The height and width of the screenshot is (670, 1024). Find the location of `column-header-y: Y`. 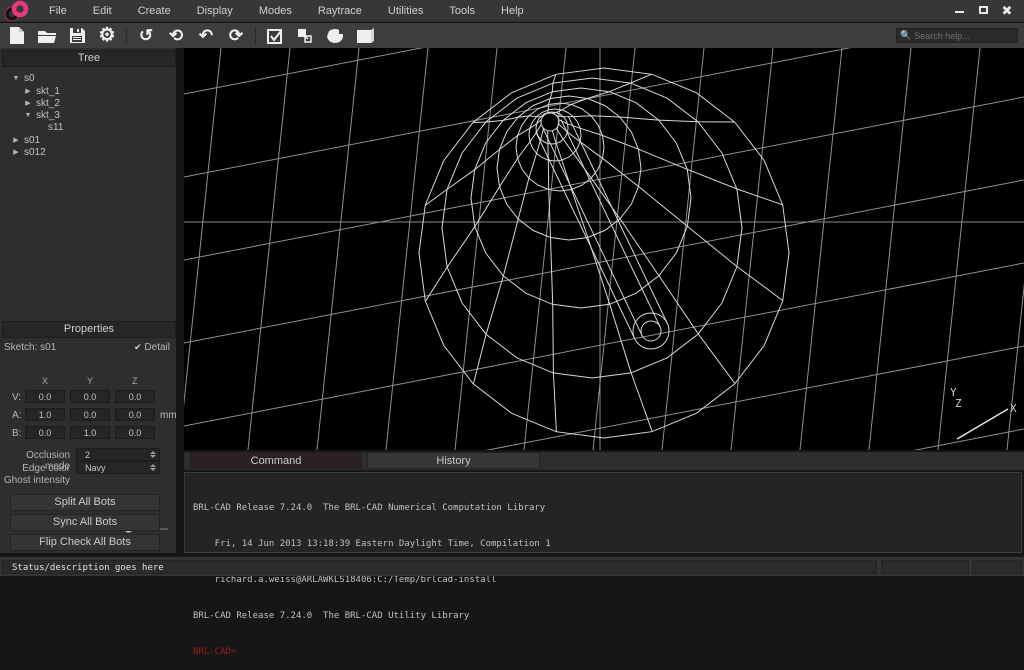

column-header-y: Y is located at coordinates (90, 381).